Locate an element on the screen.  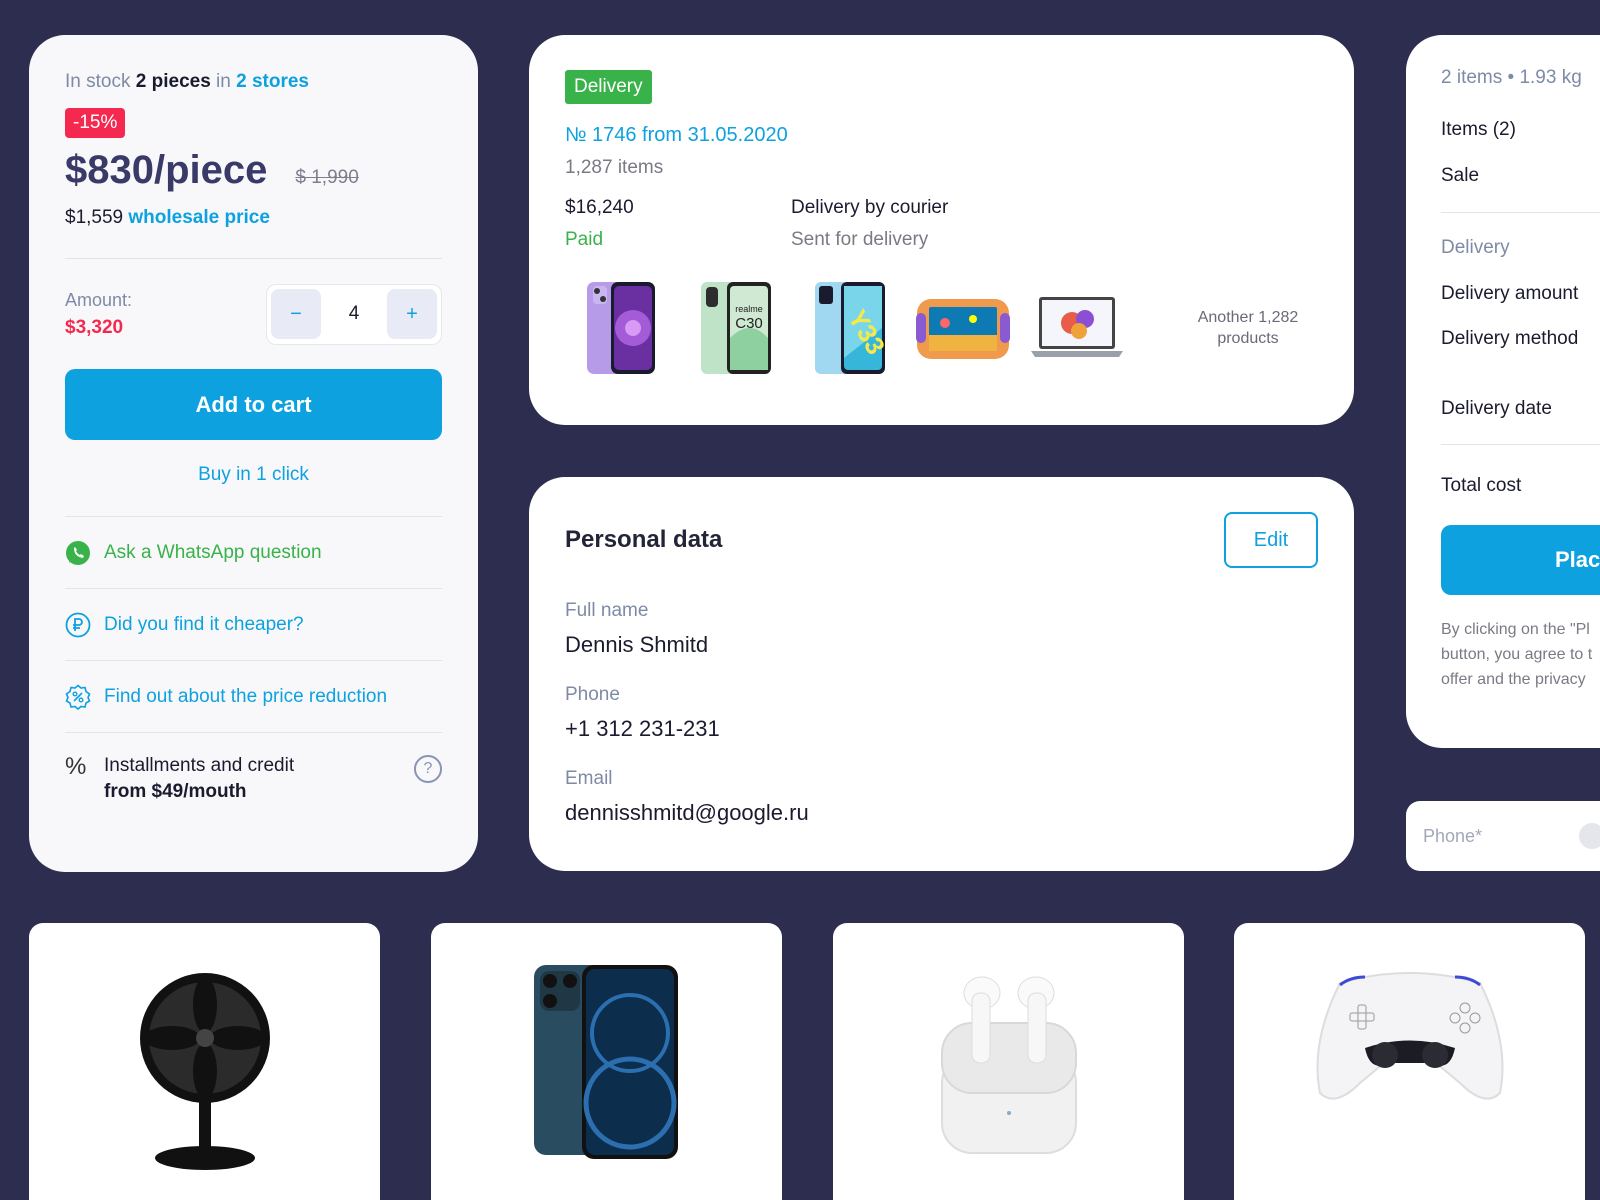
place-order-button: Plac is located at coordinates (1520, 560).